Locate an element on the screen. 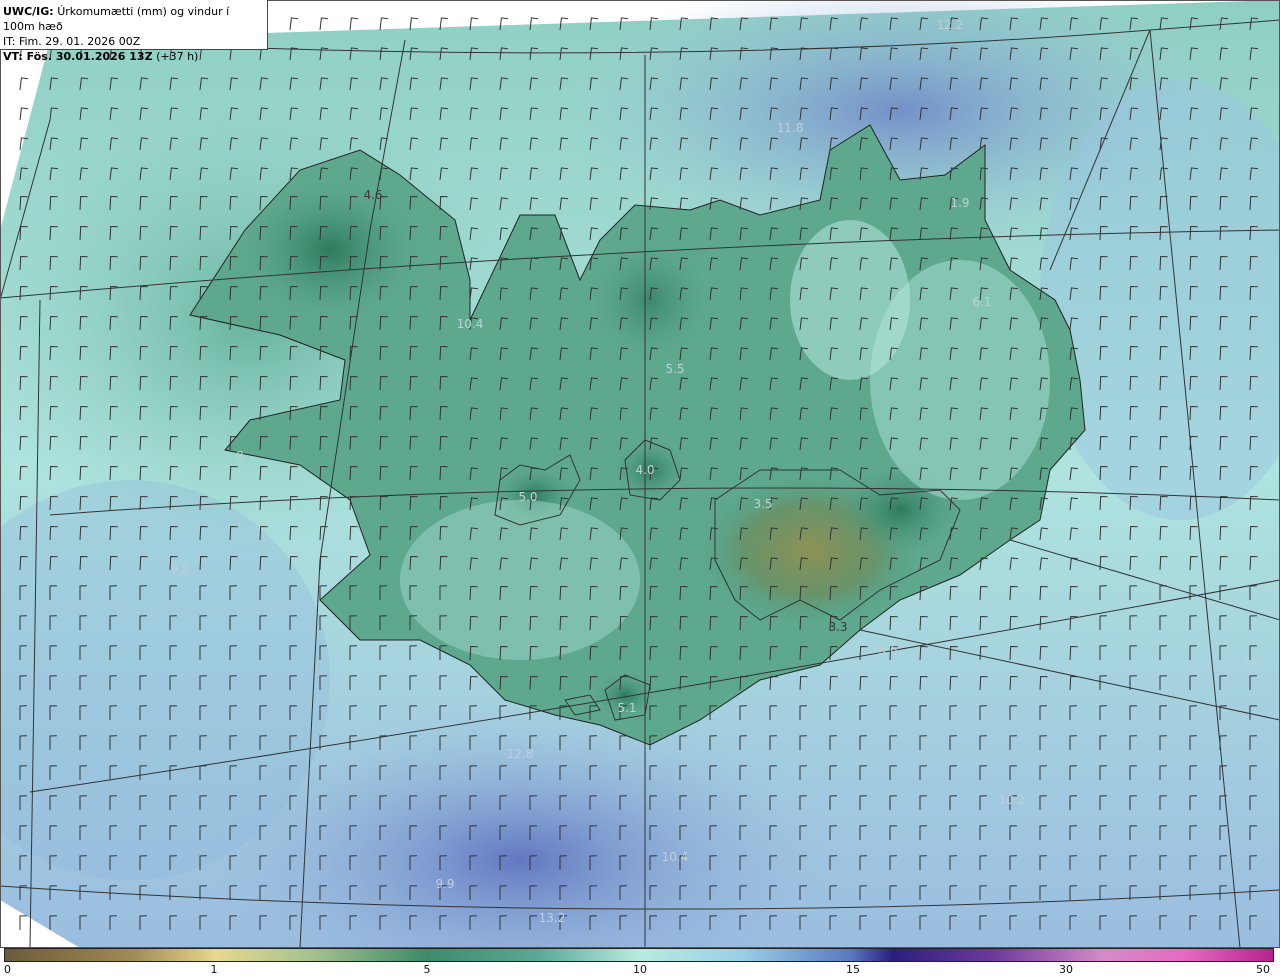  value-label: 5.5 is located at coordinates (675, 369).